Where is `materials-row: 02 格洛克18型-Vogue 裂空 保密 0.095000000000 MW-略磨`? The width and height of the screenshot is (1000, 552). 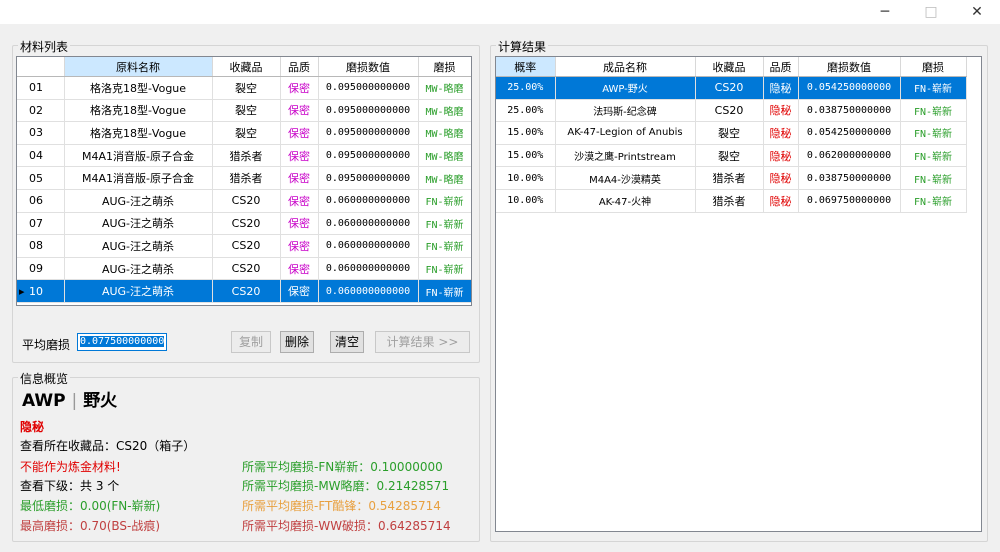 materials-row: 02 格洛克18型-Vogue 裂空 保密 0.095000000000 MW-略磨 is located at coordinates (244, 111).